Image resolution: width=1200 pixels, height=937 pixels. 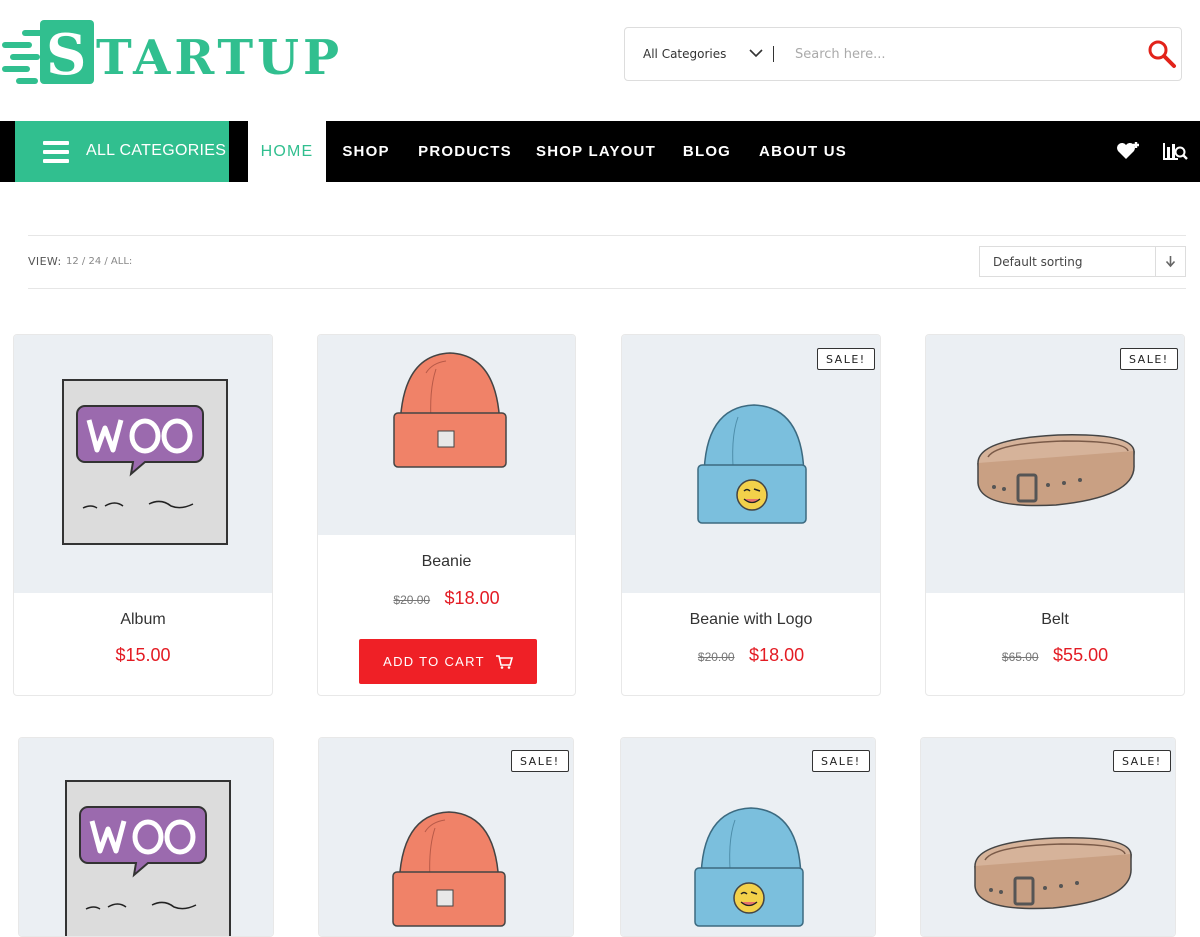 I want to click on nav-shop: SHOP, so click(x=366, y=151).